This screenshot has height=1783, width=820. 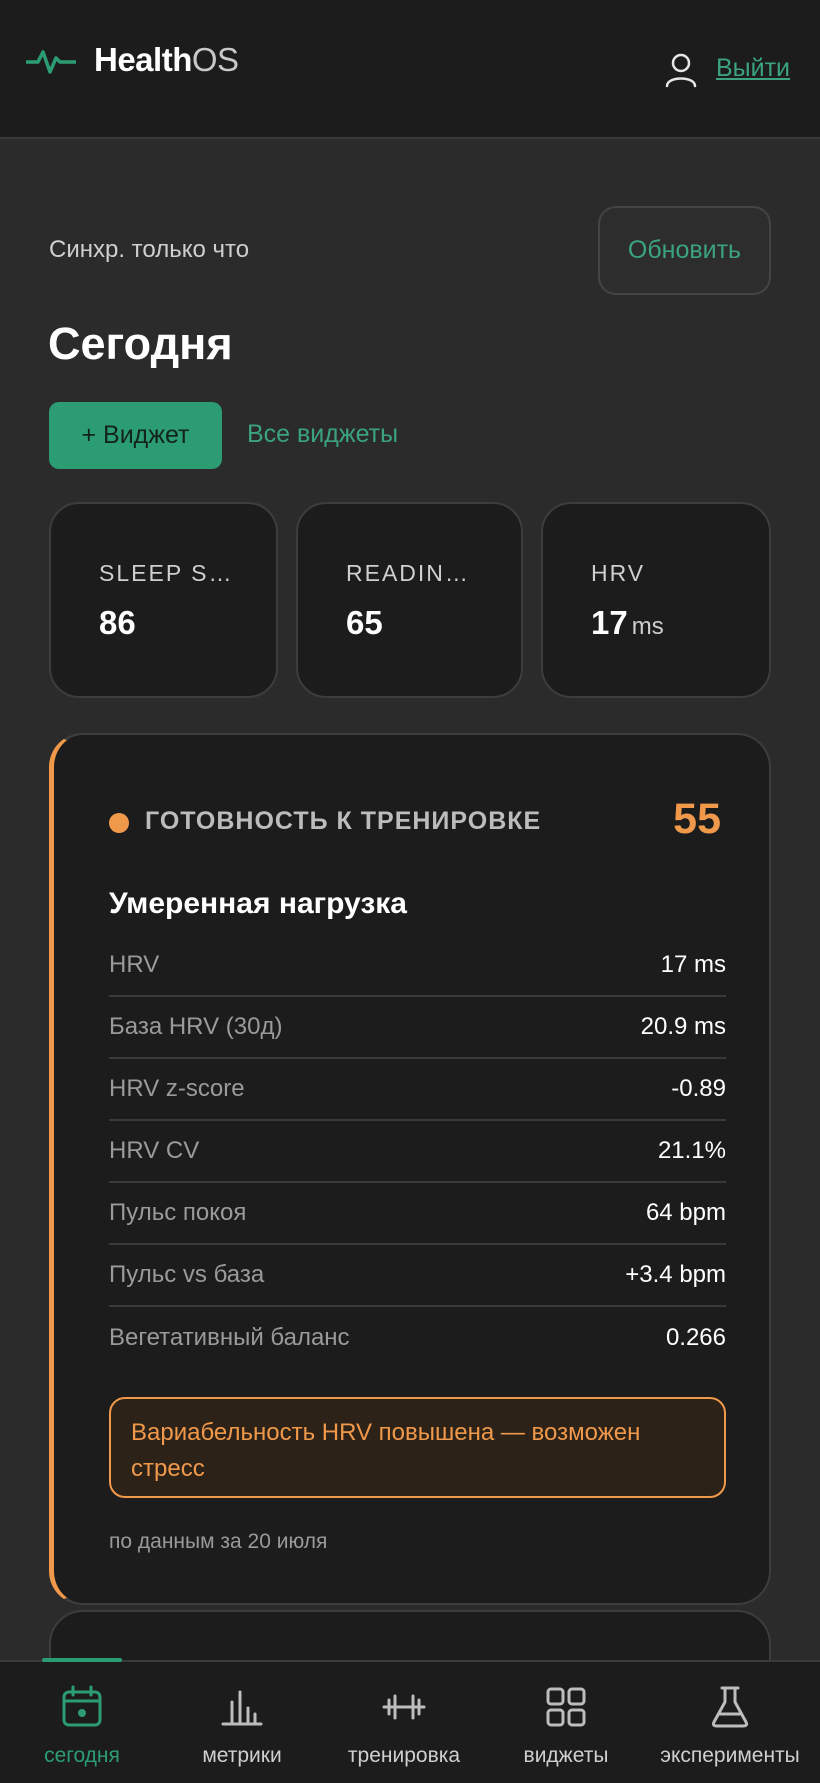 What do you see at coordinates (258, 903) in the screenshot?
I see `readiness-subtitle: Умеренная нагрузка` at bounding box center [258, 903].